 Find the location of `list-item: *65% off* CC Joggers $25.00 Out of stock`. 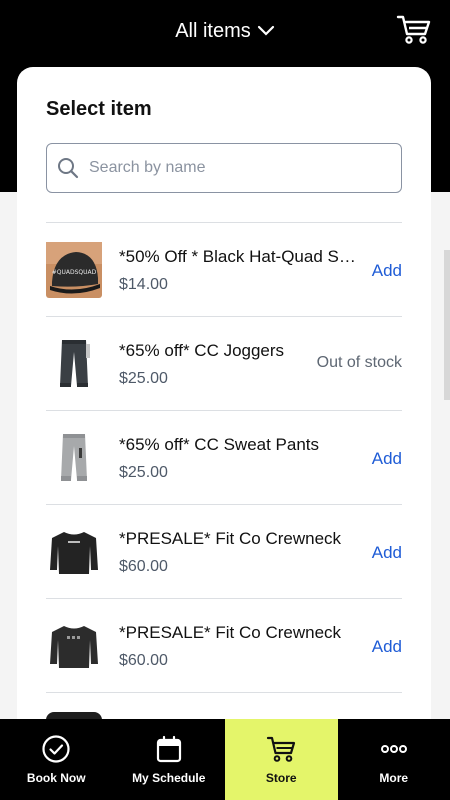

list-item: *65% off* CC Joggers $25.00 Out of stock is located at coordinates (224, 363).